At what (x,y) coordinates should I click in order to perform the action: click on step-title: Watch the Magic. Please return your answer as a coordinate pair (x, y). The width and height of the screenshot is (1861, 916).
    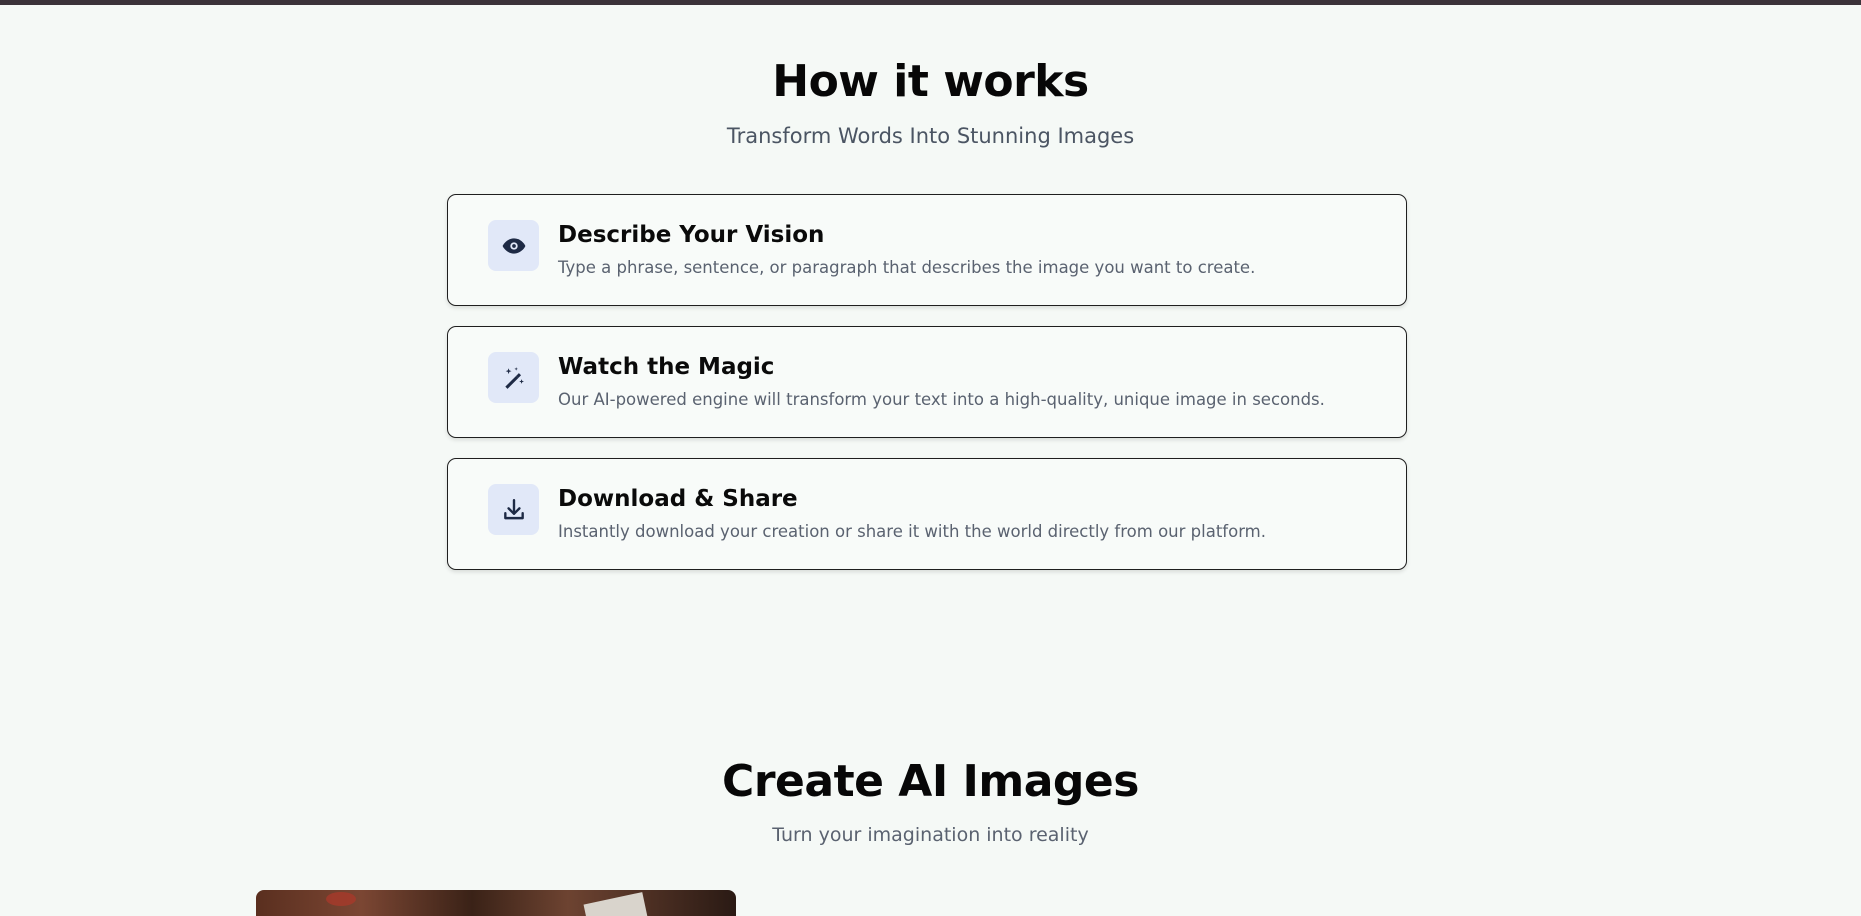
    Looking at the image, I should click on (666, 367).